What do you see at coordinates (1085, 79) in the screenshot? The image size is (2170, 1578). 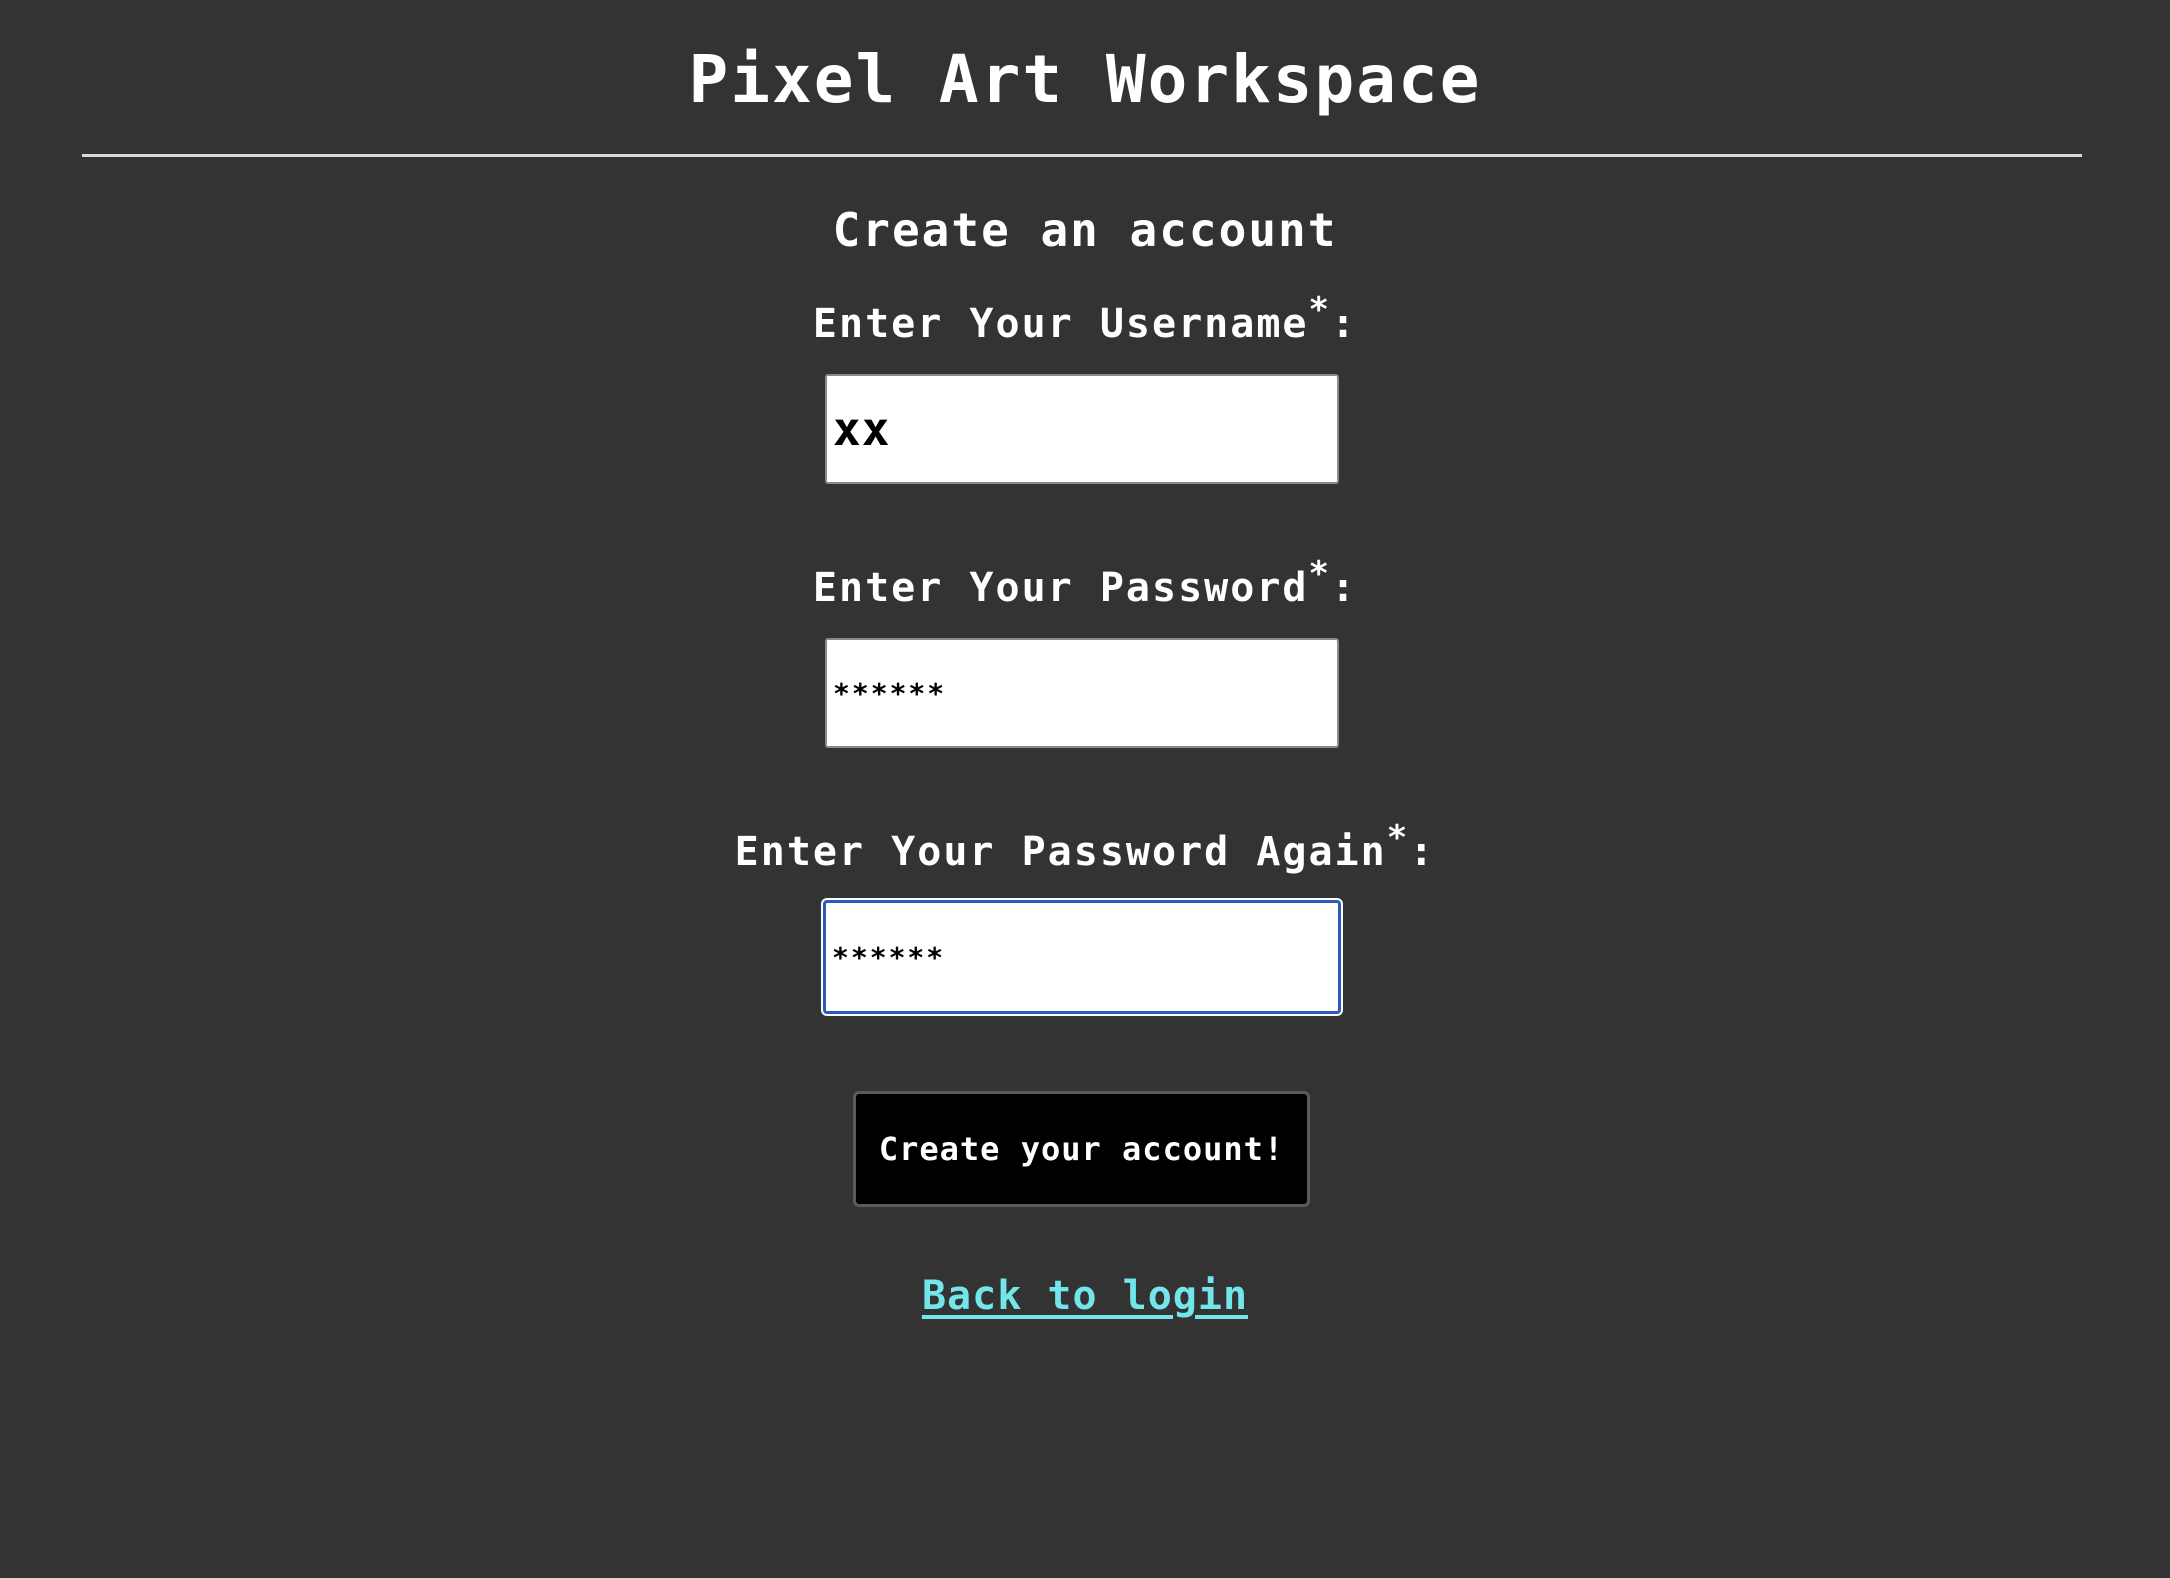 I see `app-title: Pixel Art Workspace` at bounding box center [1085, 79].